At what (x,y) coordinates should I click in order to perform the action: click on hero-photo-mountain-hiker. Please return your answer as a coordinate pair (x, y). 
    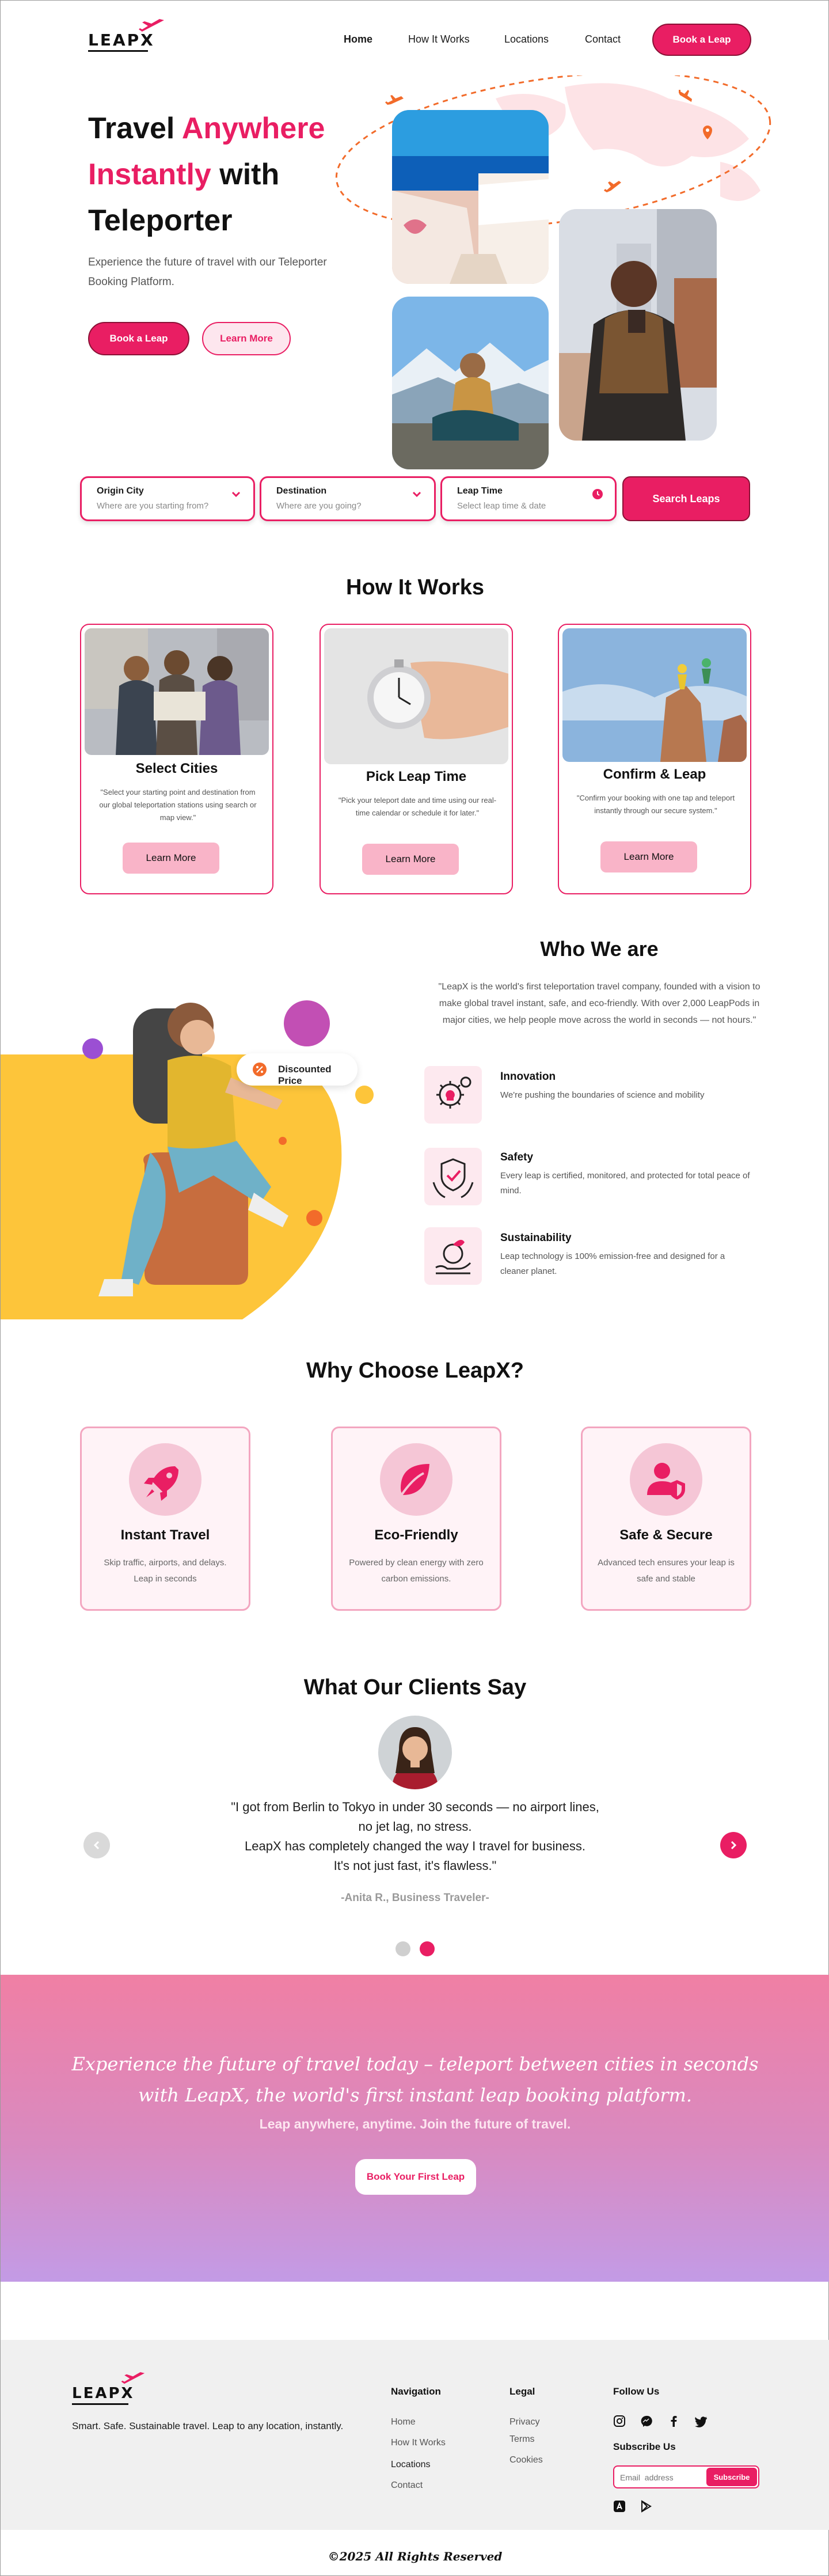
    Looking at the image, I should click on (470, 383).